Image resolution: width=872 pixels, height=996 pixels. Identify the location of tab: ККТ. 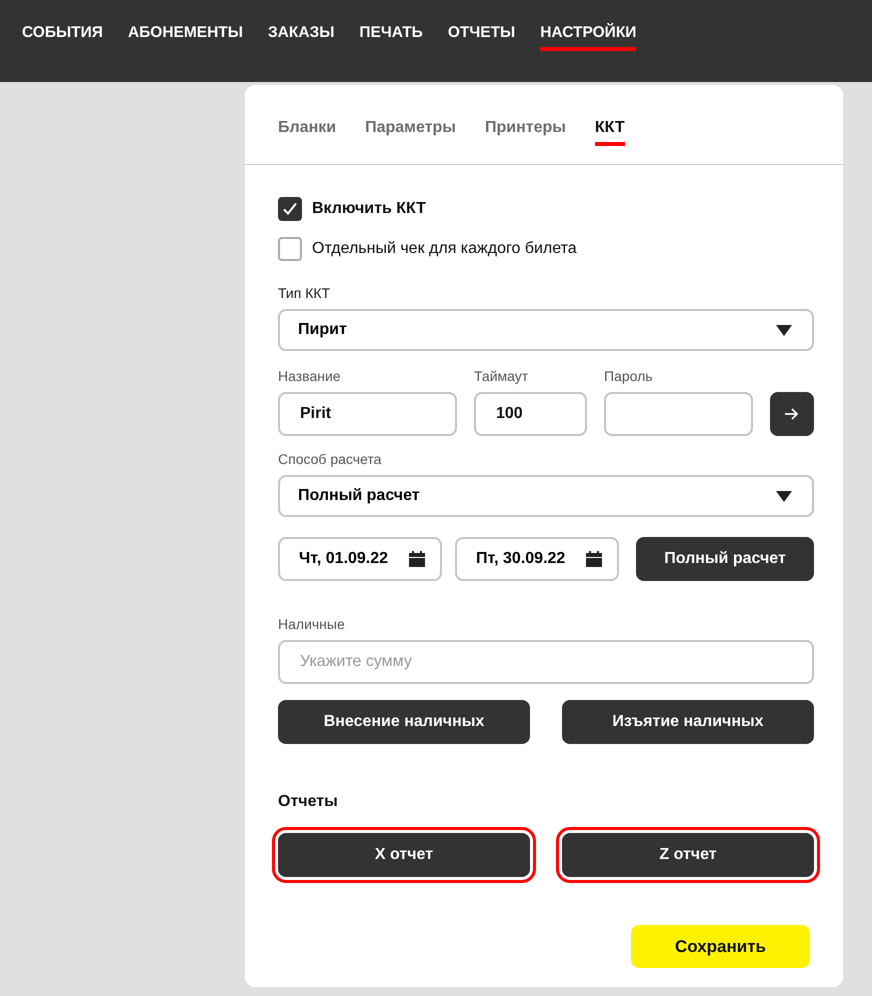
(609, 130).